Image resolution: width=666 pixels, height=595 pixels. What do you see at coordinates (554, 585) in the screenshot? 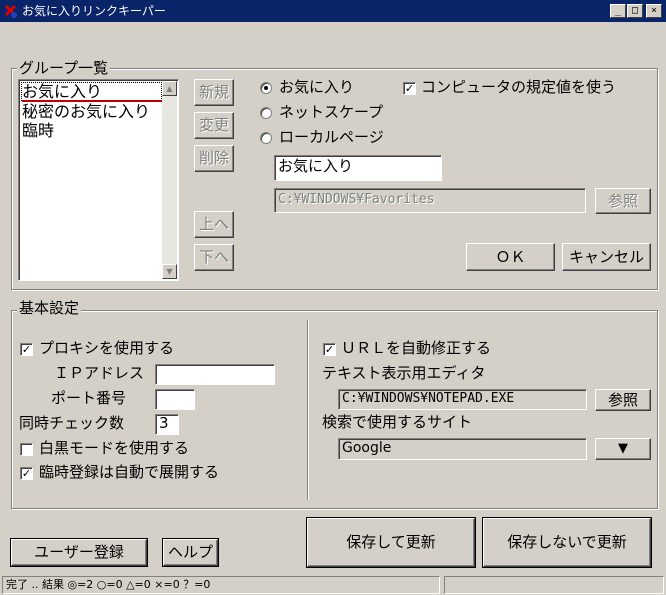
I see `status-panel-secondary` at bounding box center [554, 585].